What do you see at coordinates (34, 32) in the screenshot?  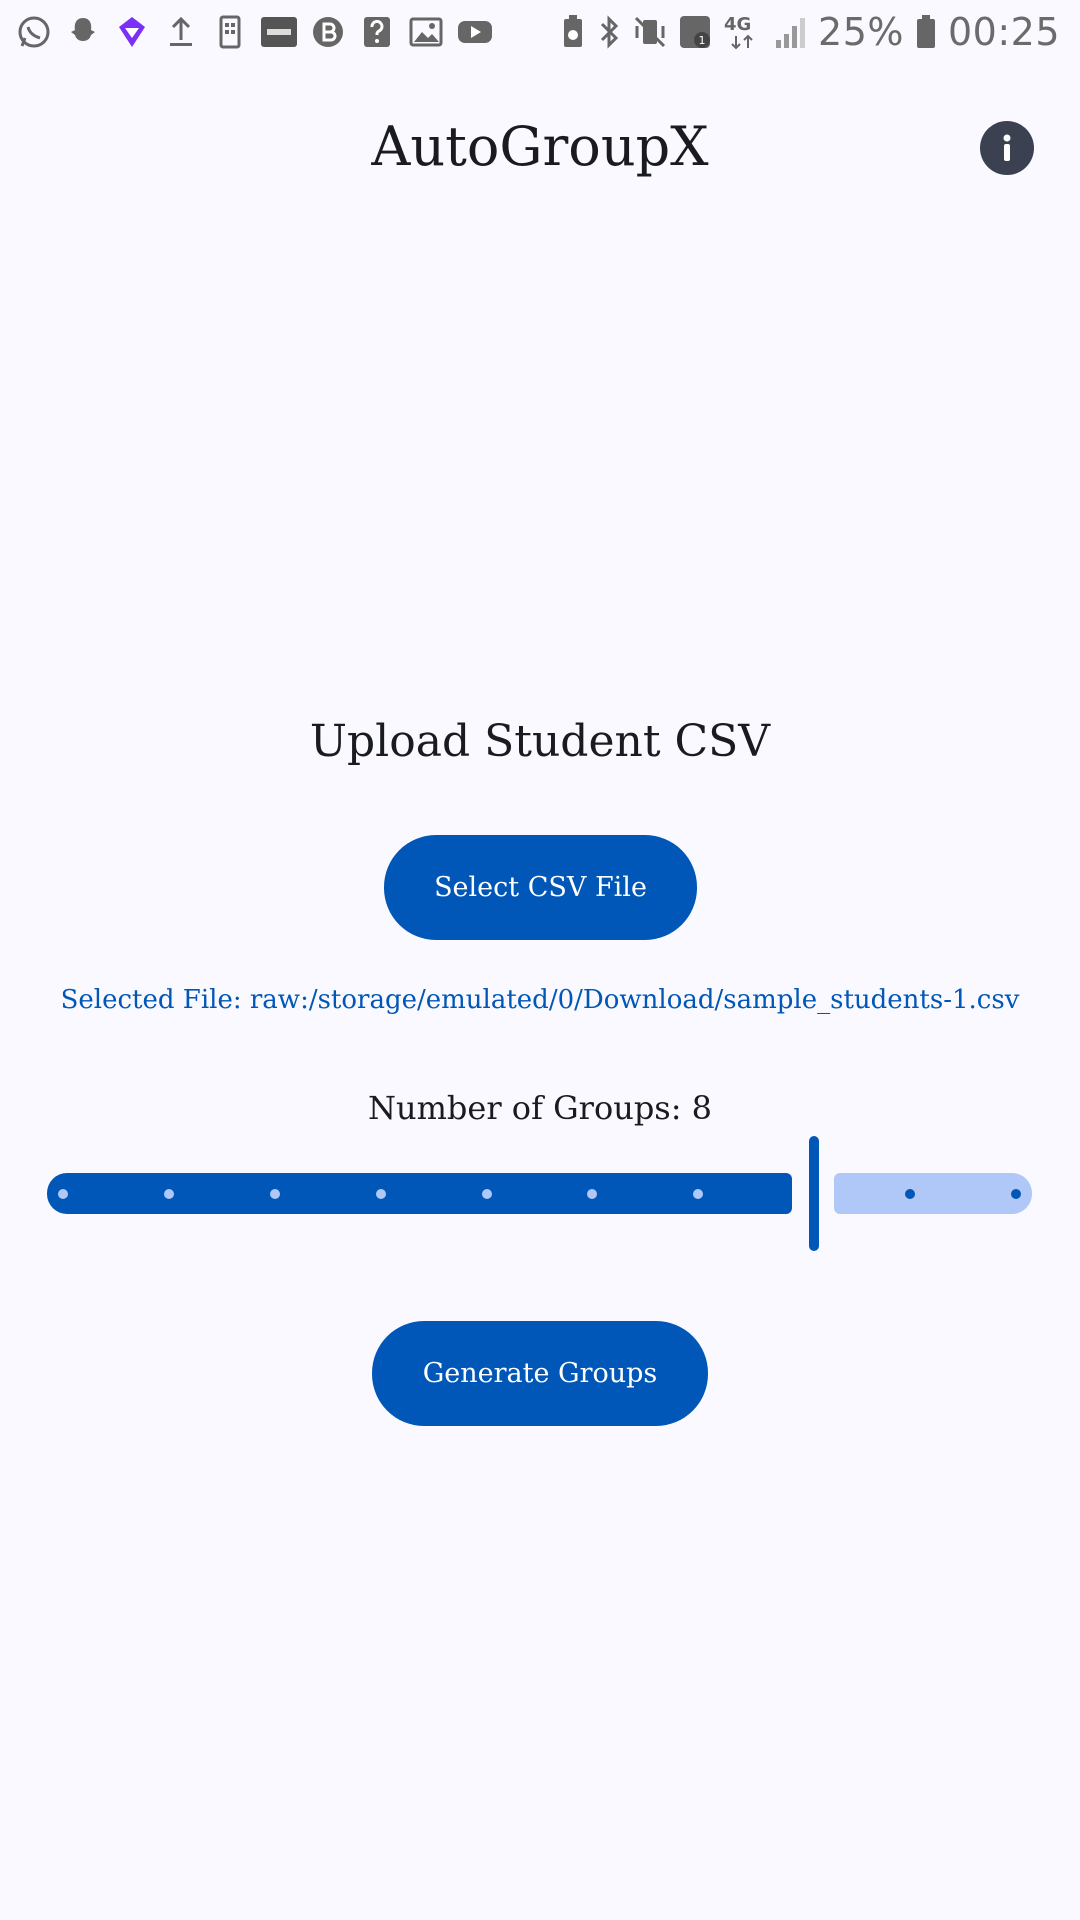 I see `whatsapp-icon` at bounding box center [34, 32].